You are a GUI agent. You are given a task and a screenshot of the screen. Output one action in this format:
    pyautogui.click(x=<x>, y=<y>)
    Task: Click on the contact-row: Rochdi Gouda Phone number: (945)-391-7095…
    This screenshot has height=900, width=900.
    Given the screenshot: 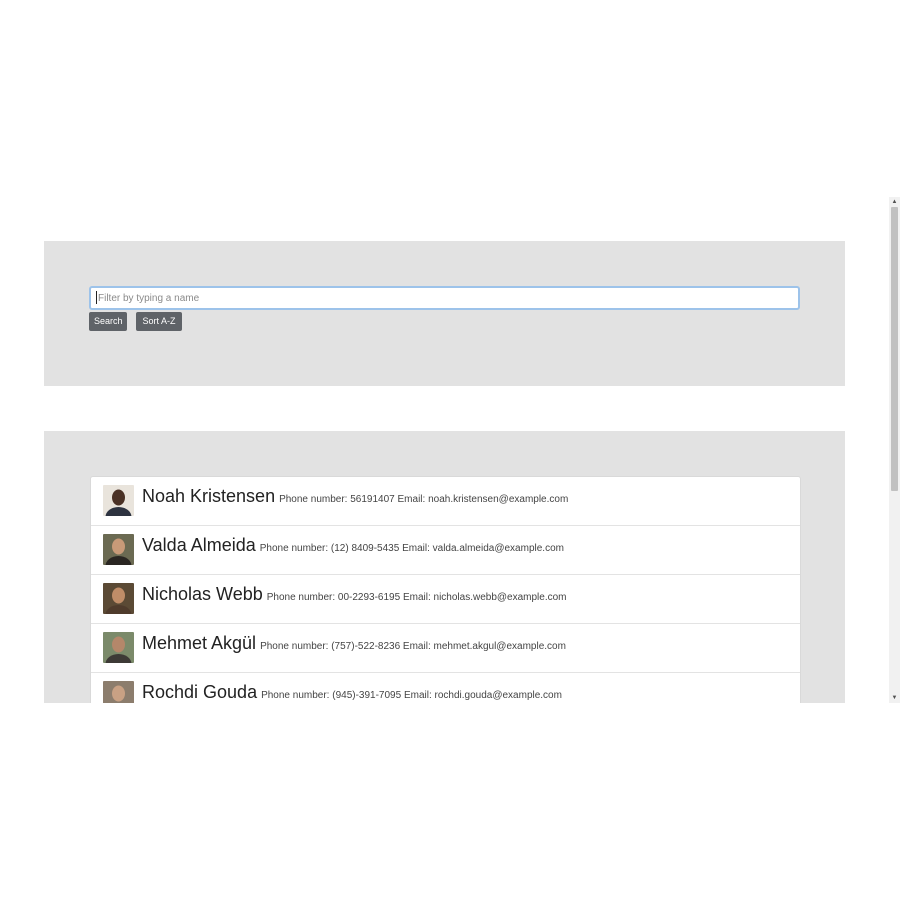 What is the action you would take?
    pyautogui.click(x=445, y=688)
    